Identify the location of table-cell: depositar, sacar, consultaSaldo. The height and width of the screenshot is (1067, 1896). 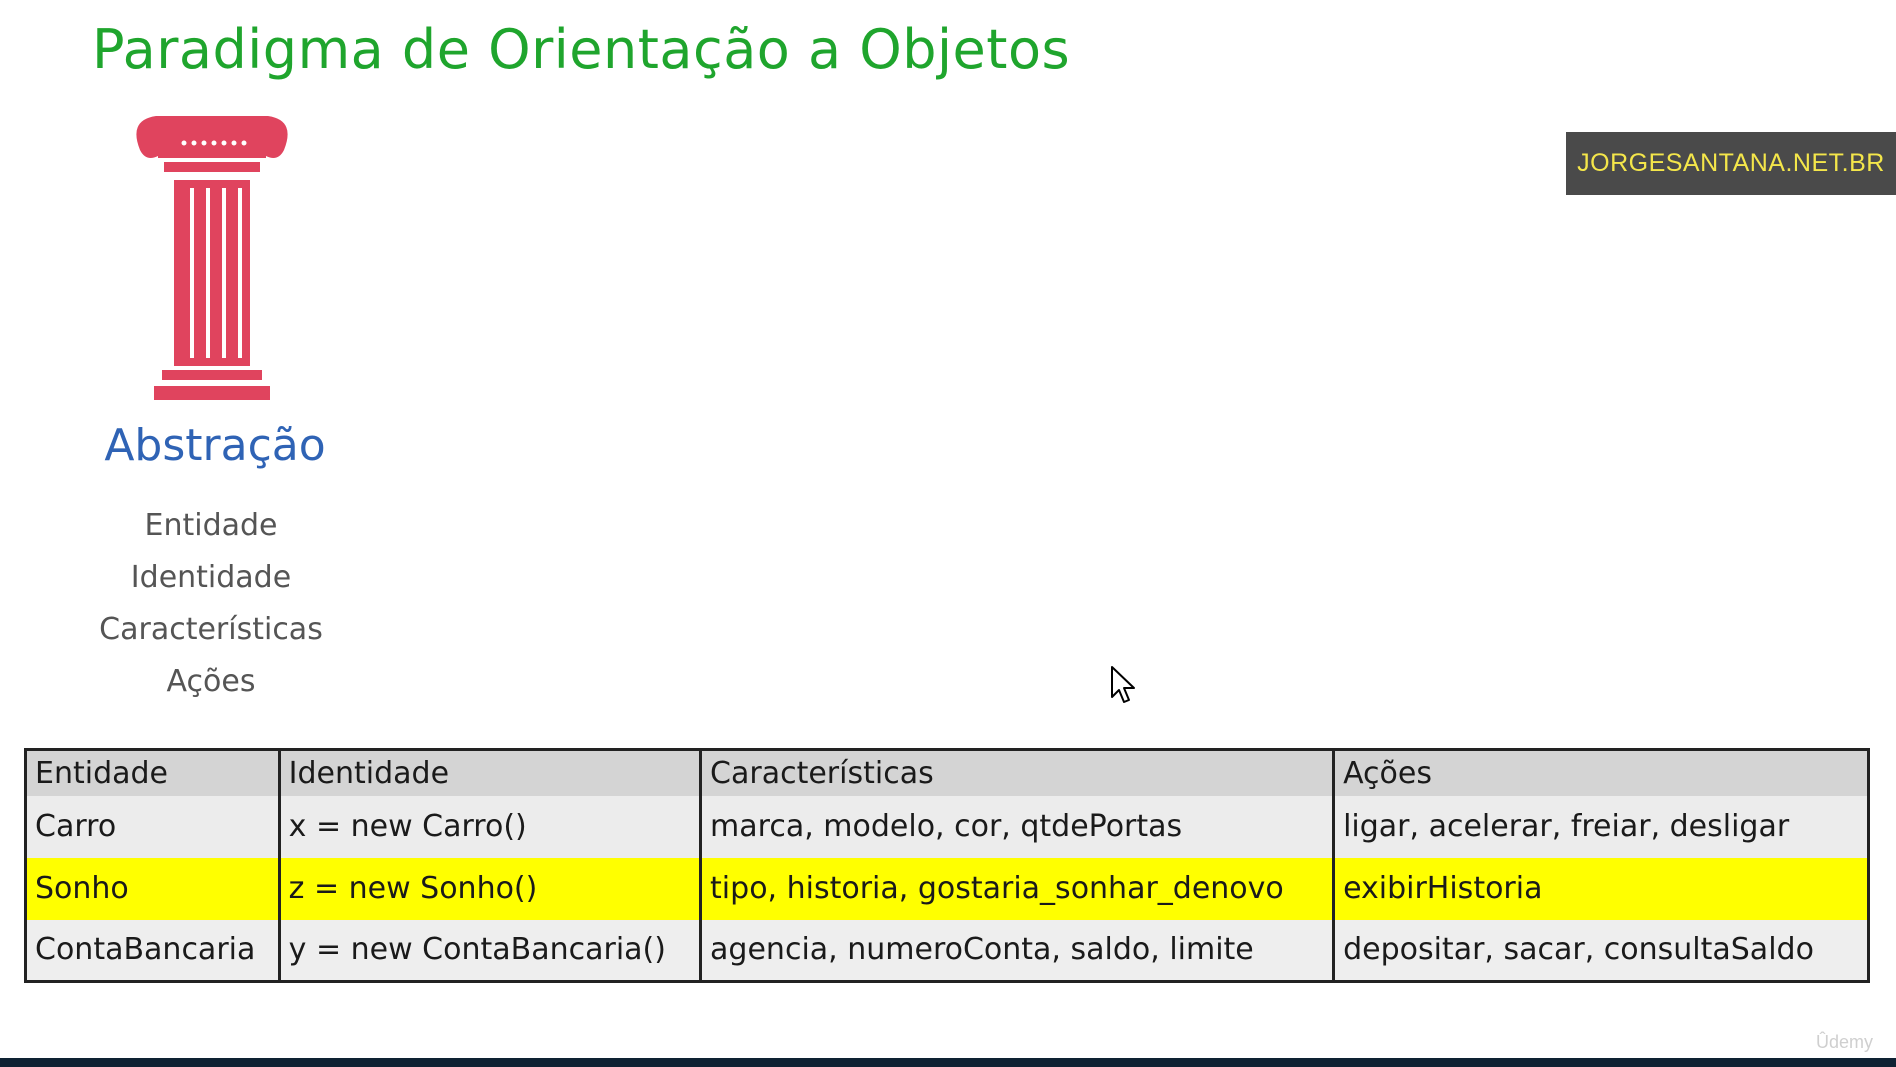
(1601, 950).